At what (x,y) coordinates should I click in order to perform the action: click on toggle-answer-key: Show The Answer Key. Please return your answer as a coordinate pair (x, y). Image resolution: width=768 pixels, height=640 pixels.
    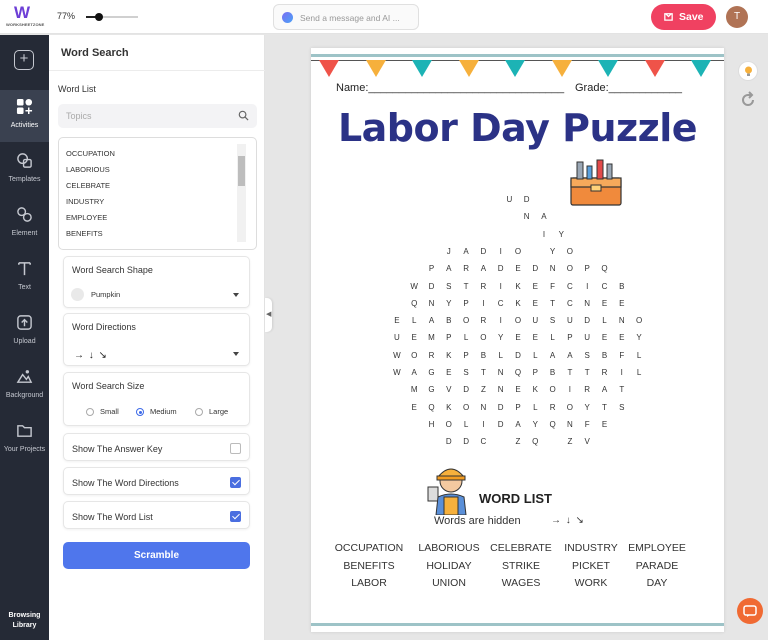
    Looking at the image, I should click on (156, 447).